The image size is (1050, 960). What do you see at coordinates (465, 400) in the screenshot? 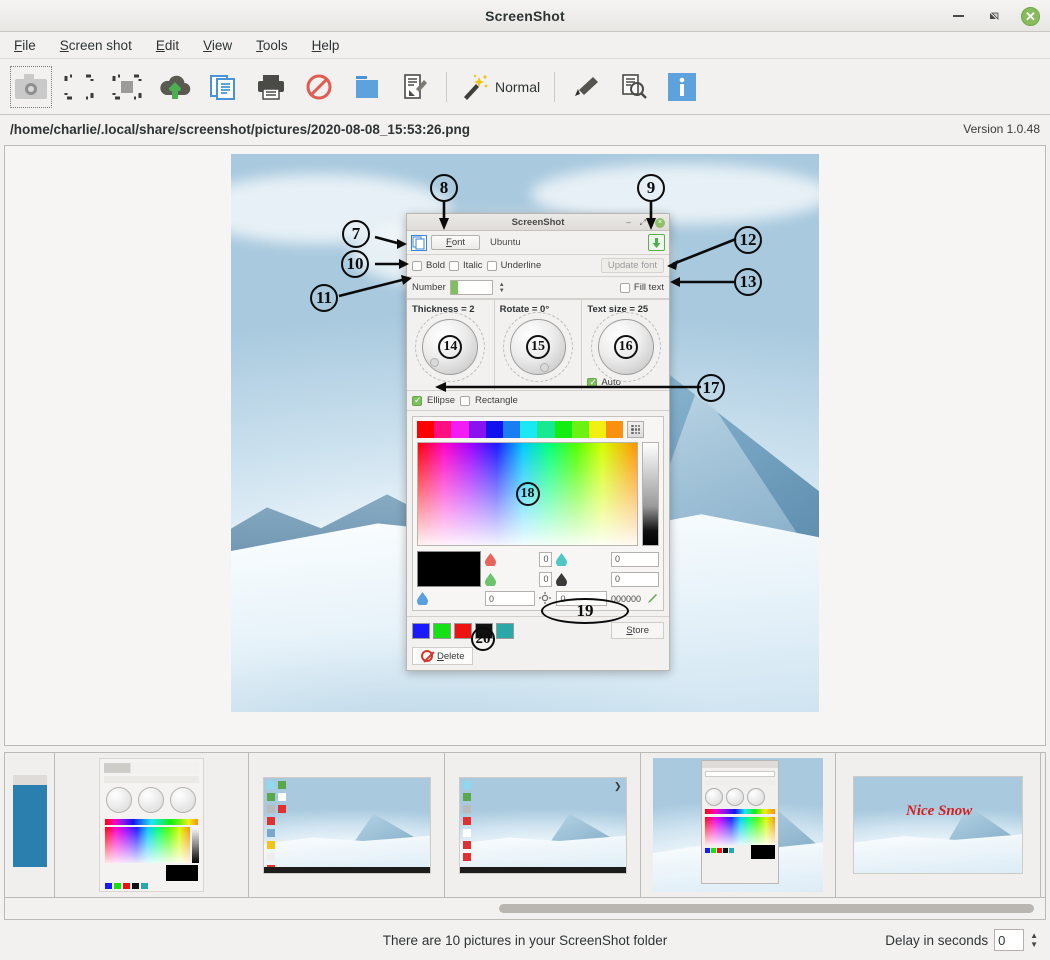
I see `rectangle-checkbox` at bounding box center [465, 400].